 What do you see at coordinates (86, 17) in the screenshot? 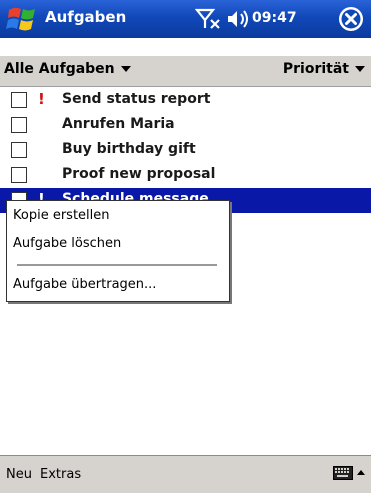
I see `app-title: Aufgaben` at bounding box center [86, 17].